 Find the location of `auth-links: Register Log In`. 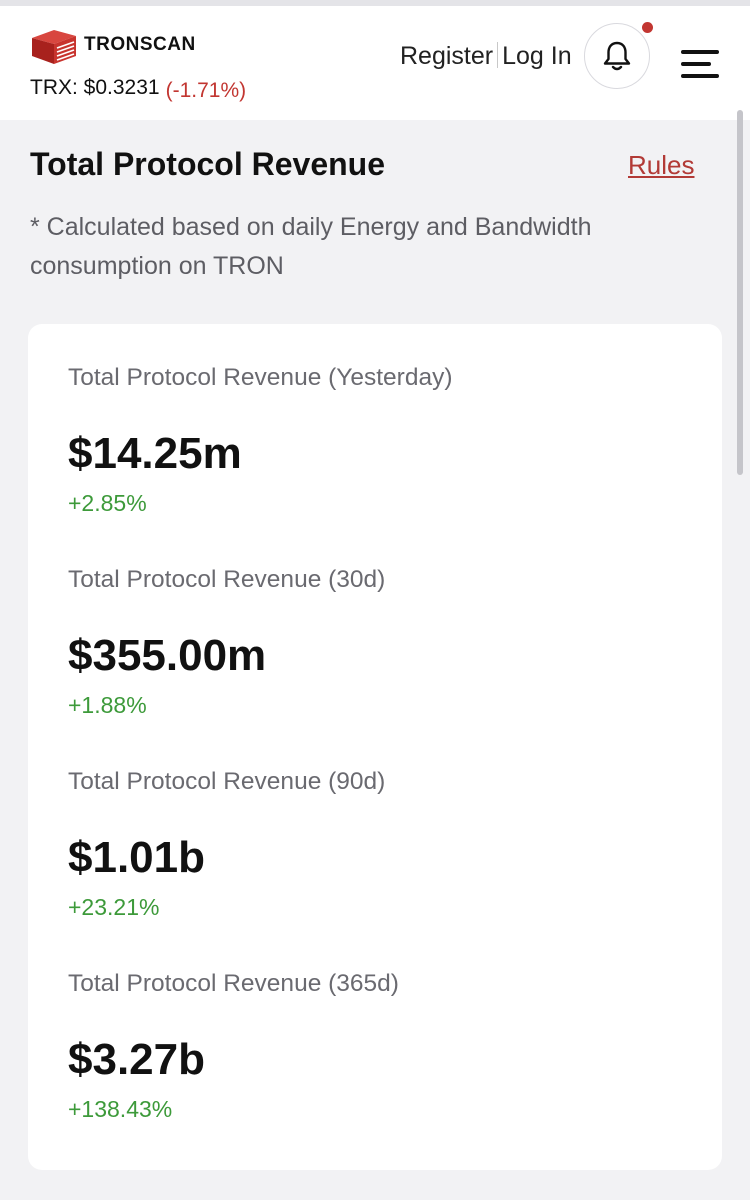

auth-links: Register Log In is located at coordinates (486, 56).